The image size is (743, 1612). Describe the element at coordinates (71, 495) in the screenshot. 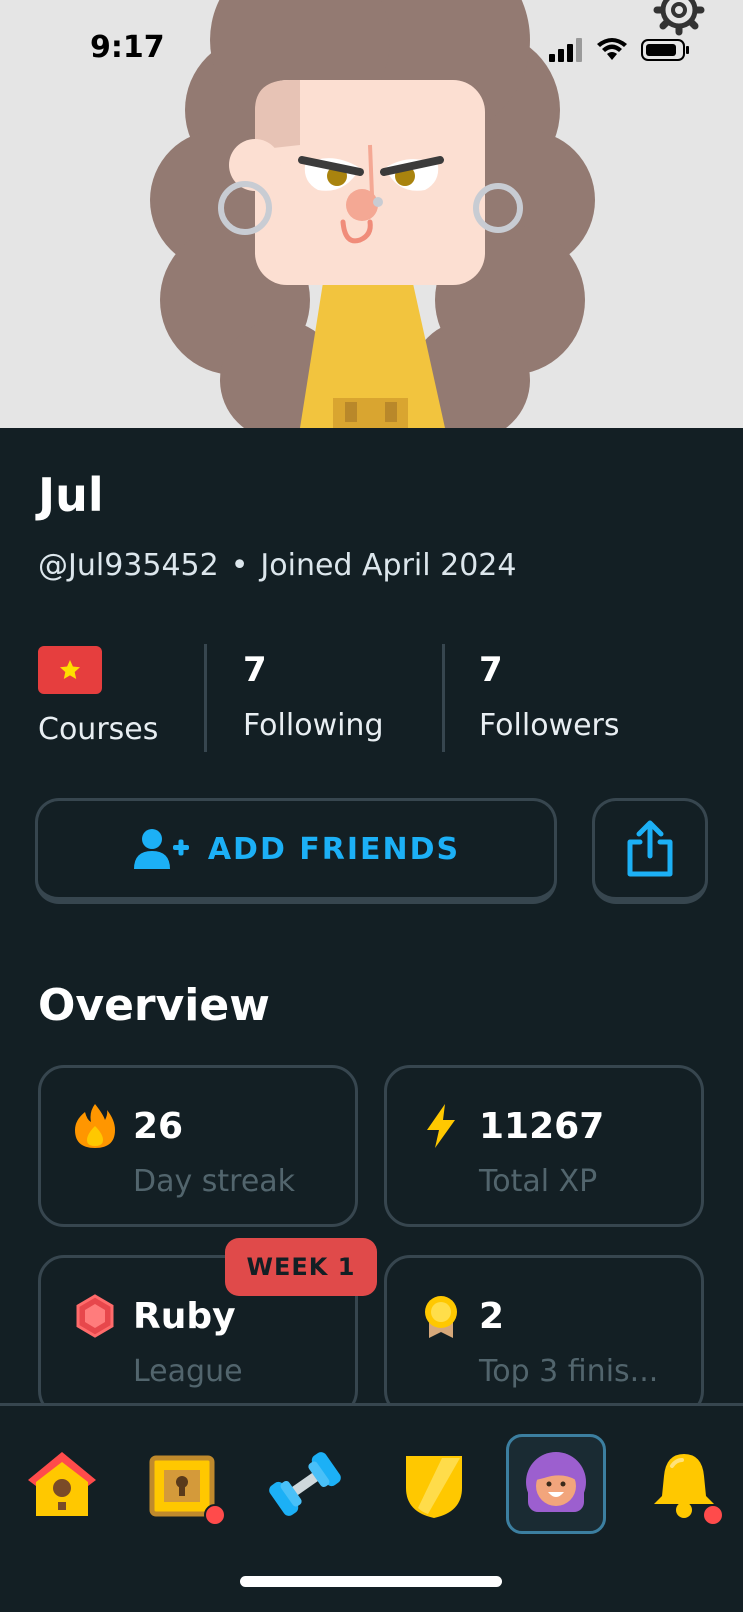

I see `profile-display-name: Jul` at that location.